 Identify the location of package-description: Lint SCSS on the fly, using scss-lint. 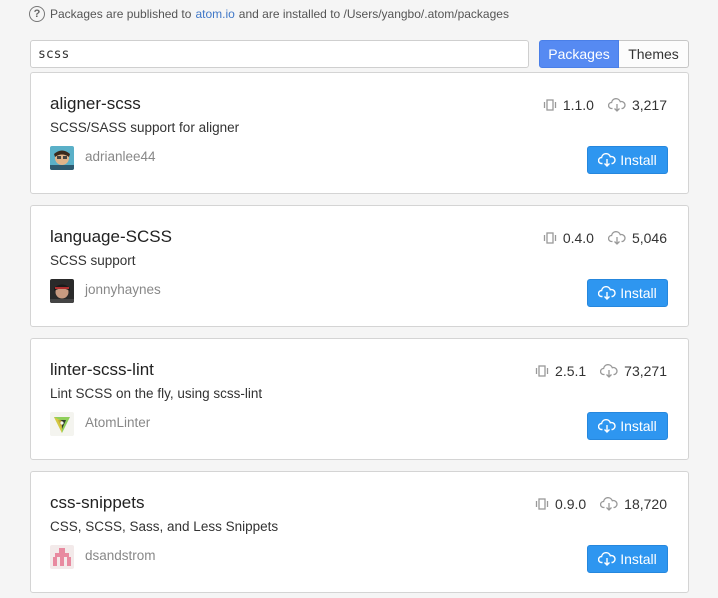
(156, 393).